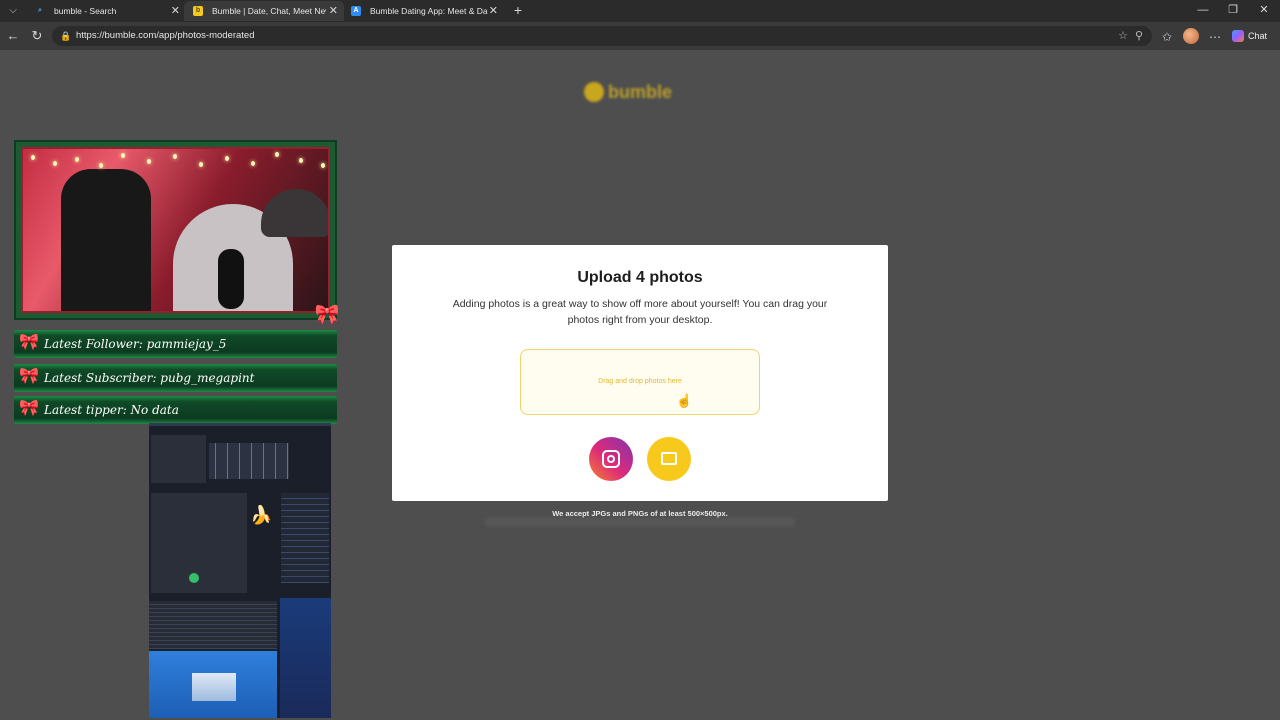  I want to click on instagram-icon, so click(611, 459).